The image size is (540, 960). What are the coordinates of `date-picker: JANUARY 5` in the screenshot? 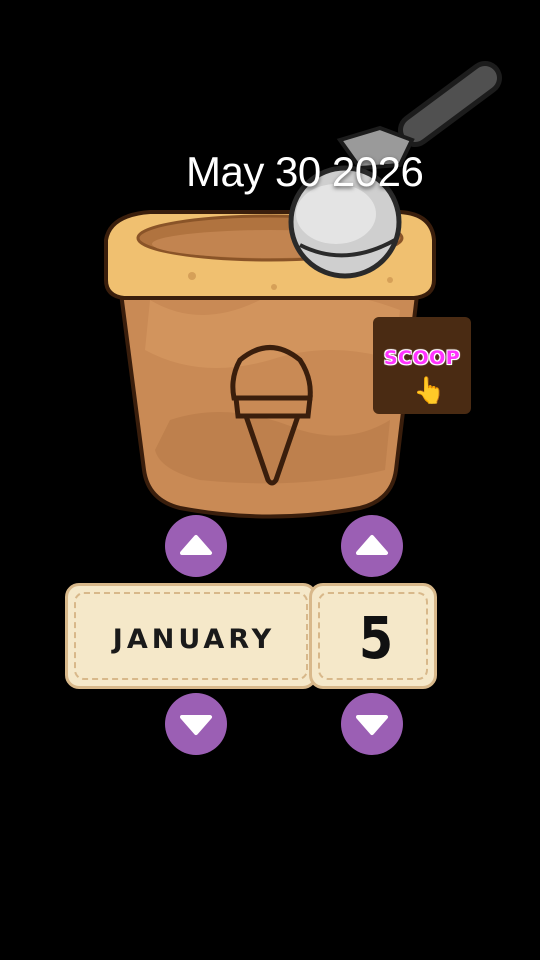 It's located at (251, 636).